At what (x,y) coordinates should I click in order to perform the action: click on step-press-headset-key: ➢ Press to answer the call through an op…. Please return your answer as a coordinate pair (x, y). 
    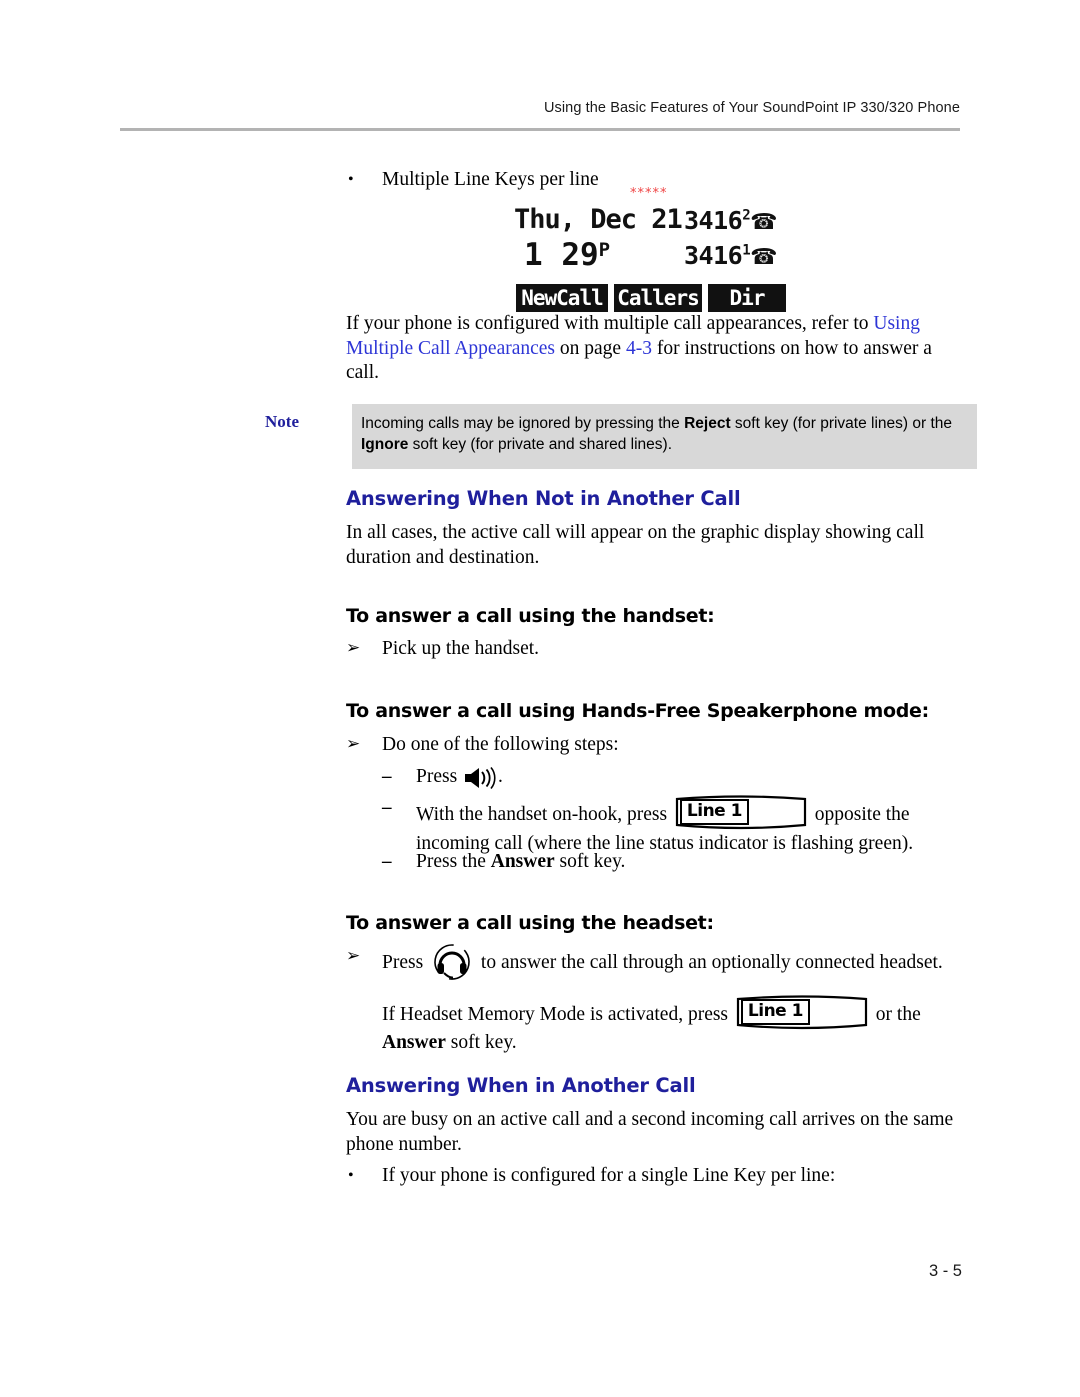
    Looking at the image, I should click on (650, 962).